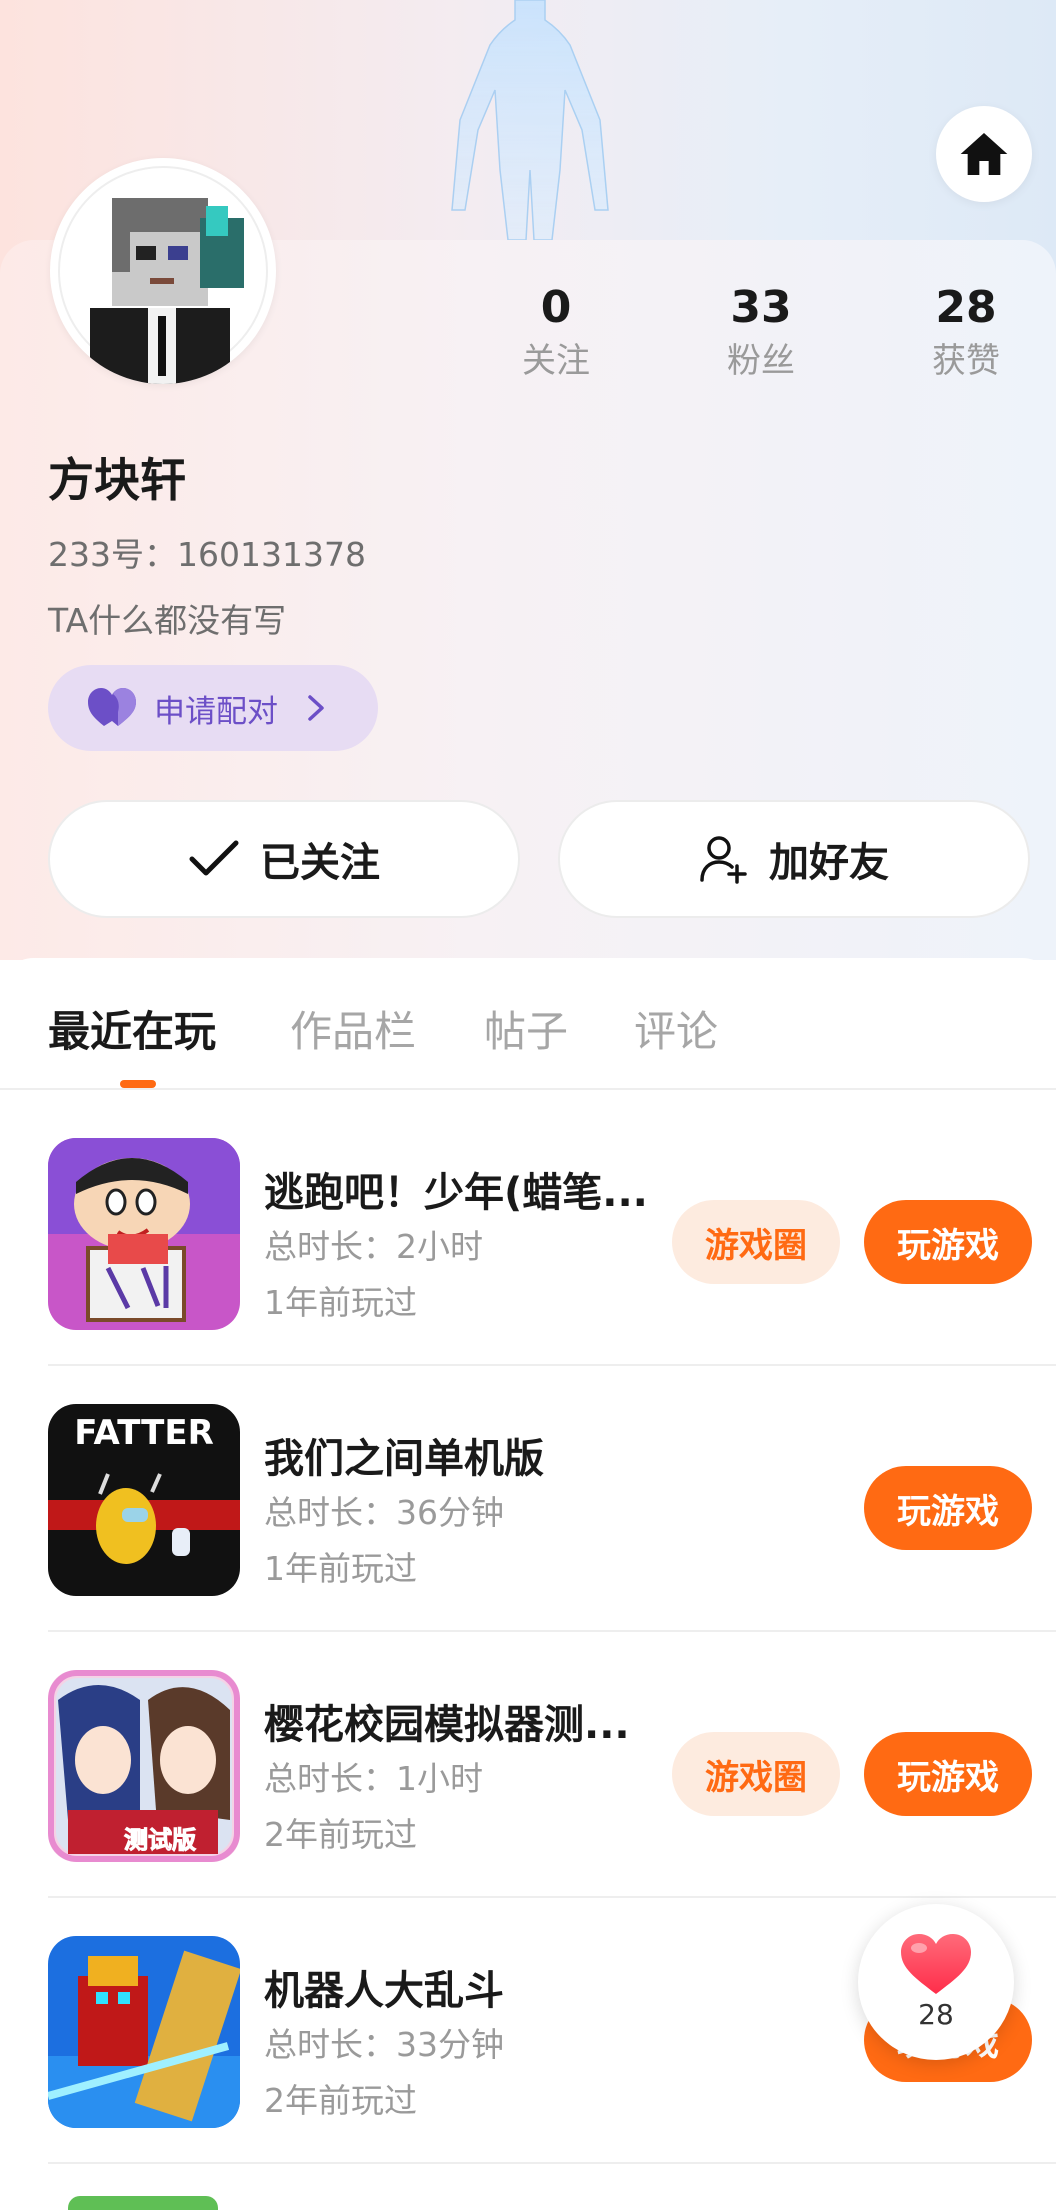 Image resolution: width=1056 pixels, height=2210 pixels. I want to click on tab-active-indicator, so click(138, 1084).